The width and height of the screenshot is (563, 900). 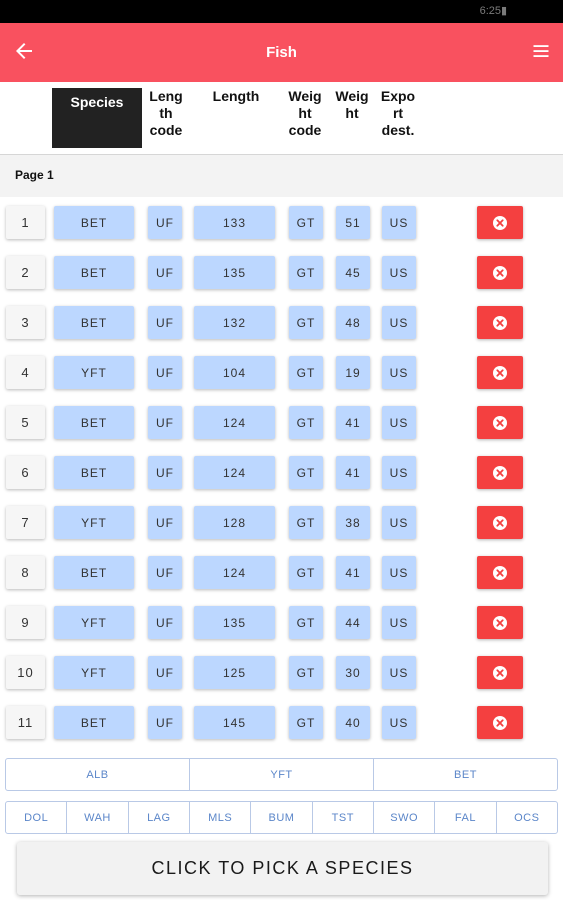 What do you see at coordinates (305, 113) in the screenshot?
I see `column-header-weight-code: Weig ht code` at bounding box center [305, 113].